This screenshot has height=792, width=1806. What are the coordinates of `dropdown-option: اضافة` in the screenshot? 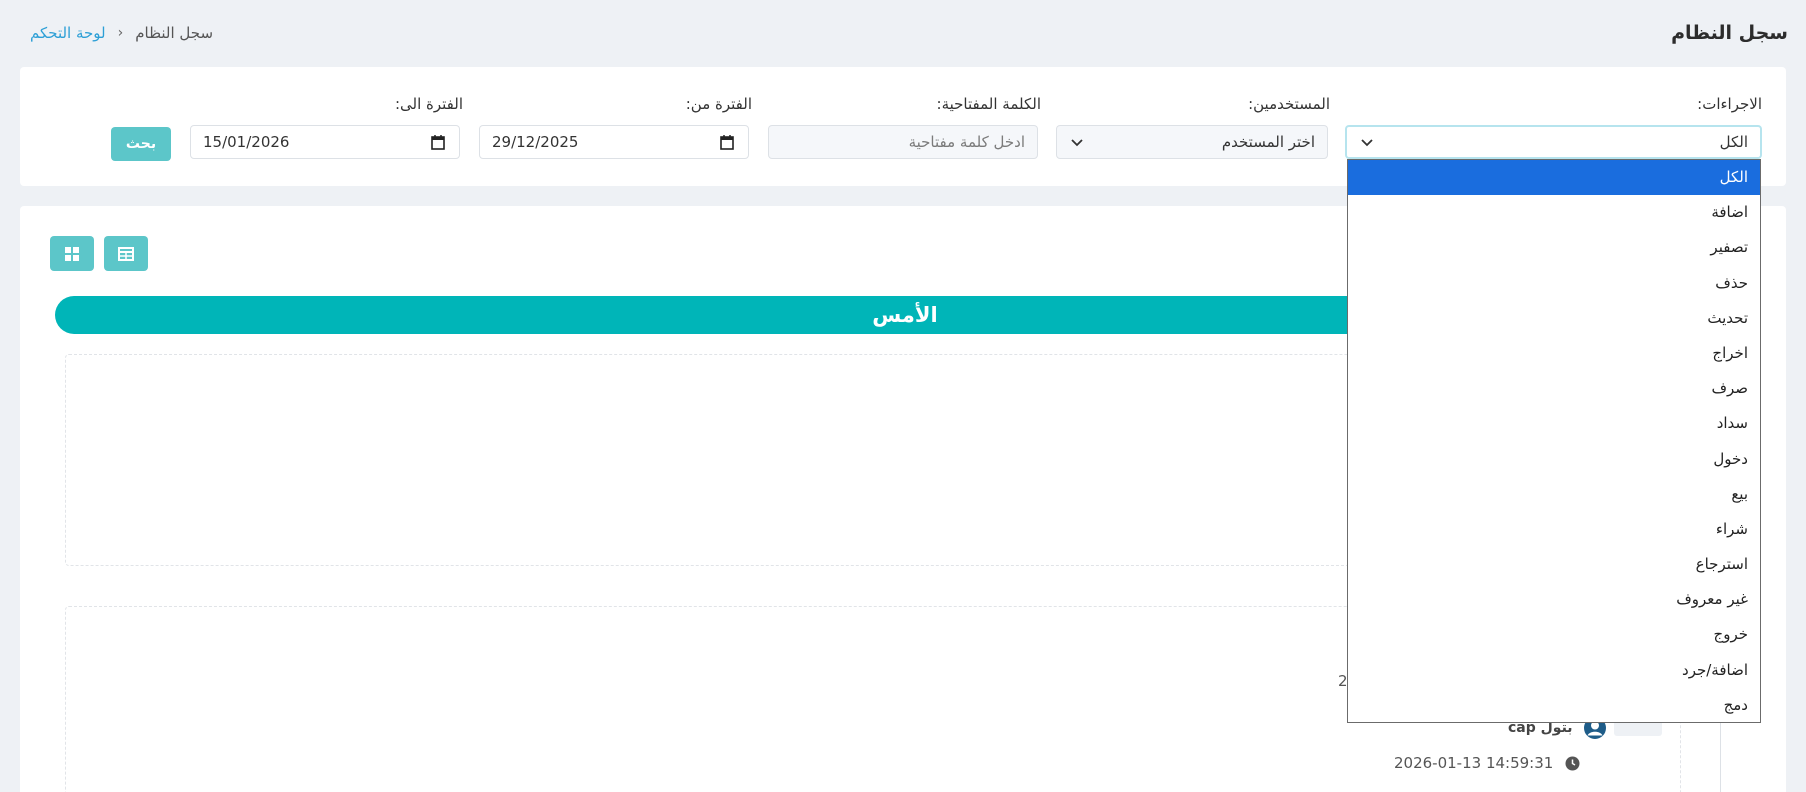 It's located at (1554, 212).